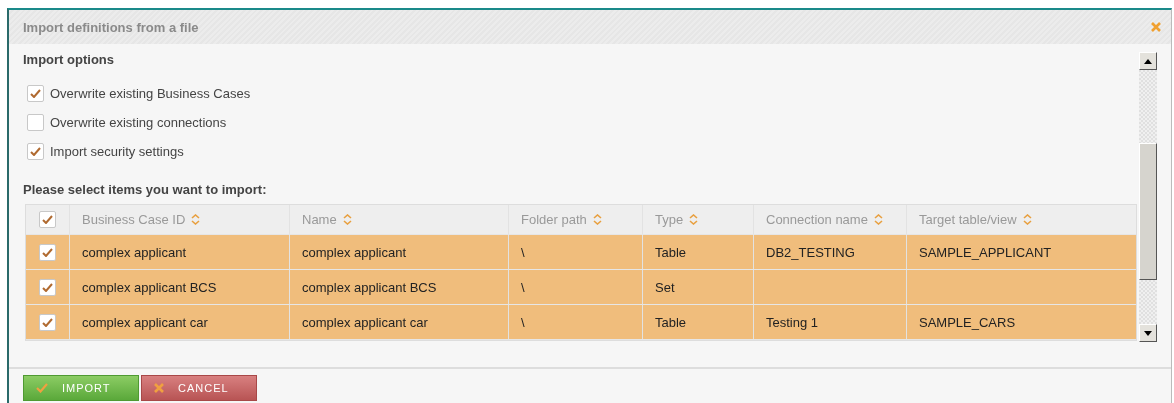 Image resolution: width=1174 pixels, height=403 pixels. What do you see at coordinates (117, 151) in the screenshot?
I see `option-label: Import security settings` at bounding box center [117, 151].